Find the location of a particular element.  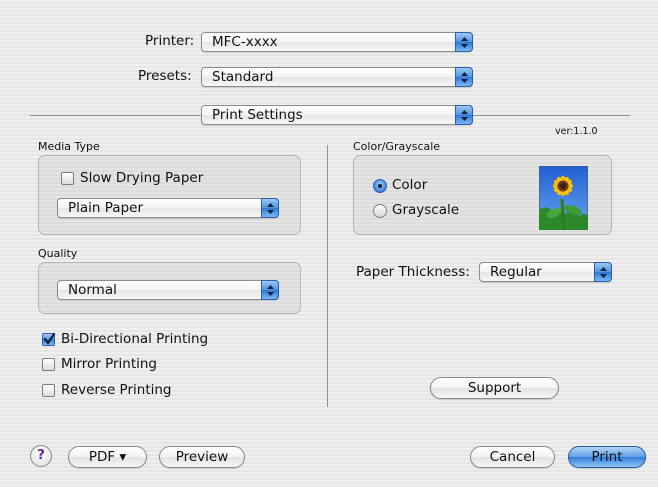

bidirectional-checkbox is located at coordinates (49, 339).